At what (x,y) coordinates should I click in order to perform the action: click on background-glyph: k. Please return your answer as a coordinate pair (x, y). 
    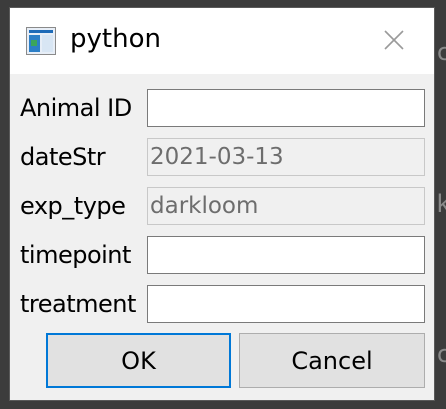
    Looking at the image, I should click on (441, 204).